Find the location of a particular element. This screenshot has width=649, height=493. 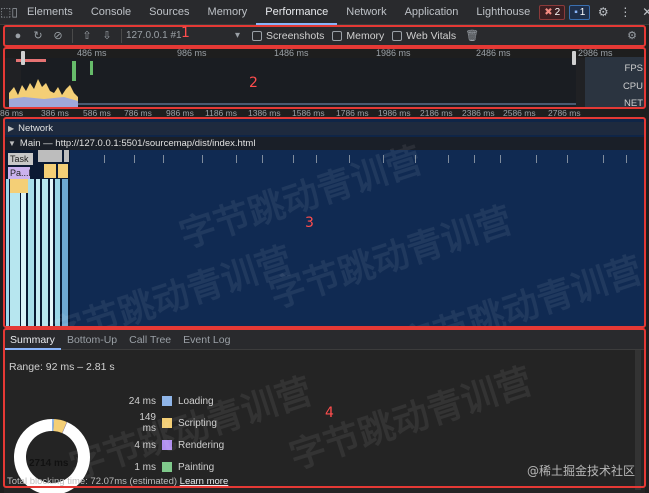

close-icon: ✕ is located at coordinates (643, 12).